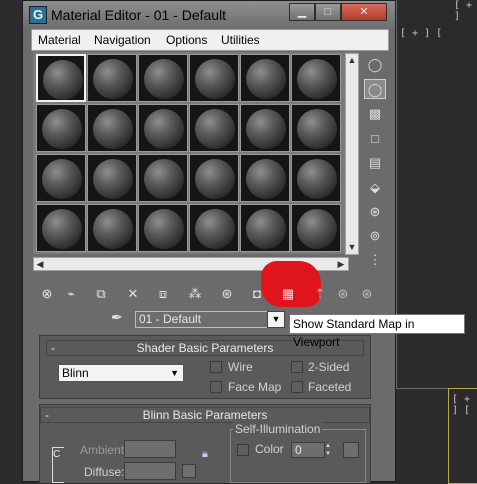 Image resolution: width=477 pixels, height=484 pixels. I want to click on ambient-color-swatch, so click(150, 449).